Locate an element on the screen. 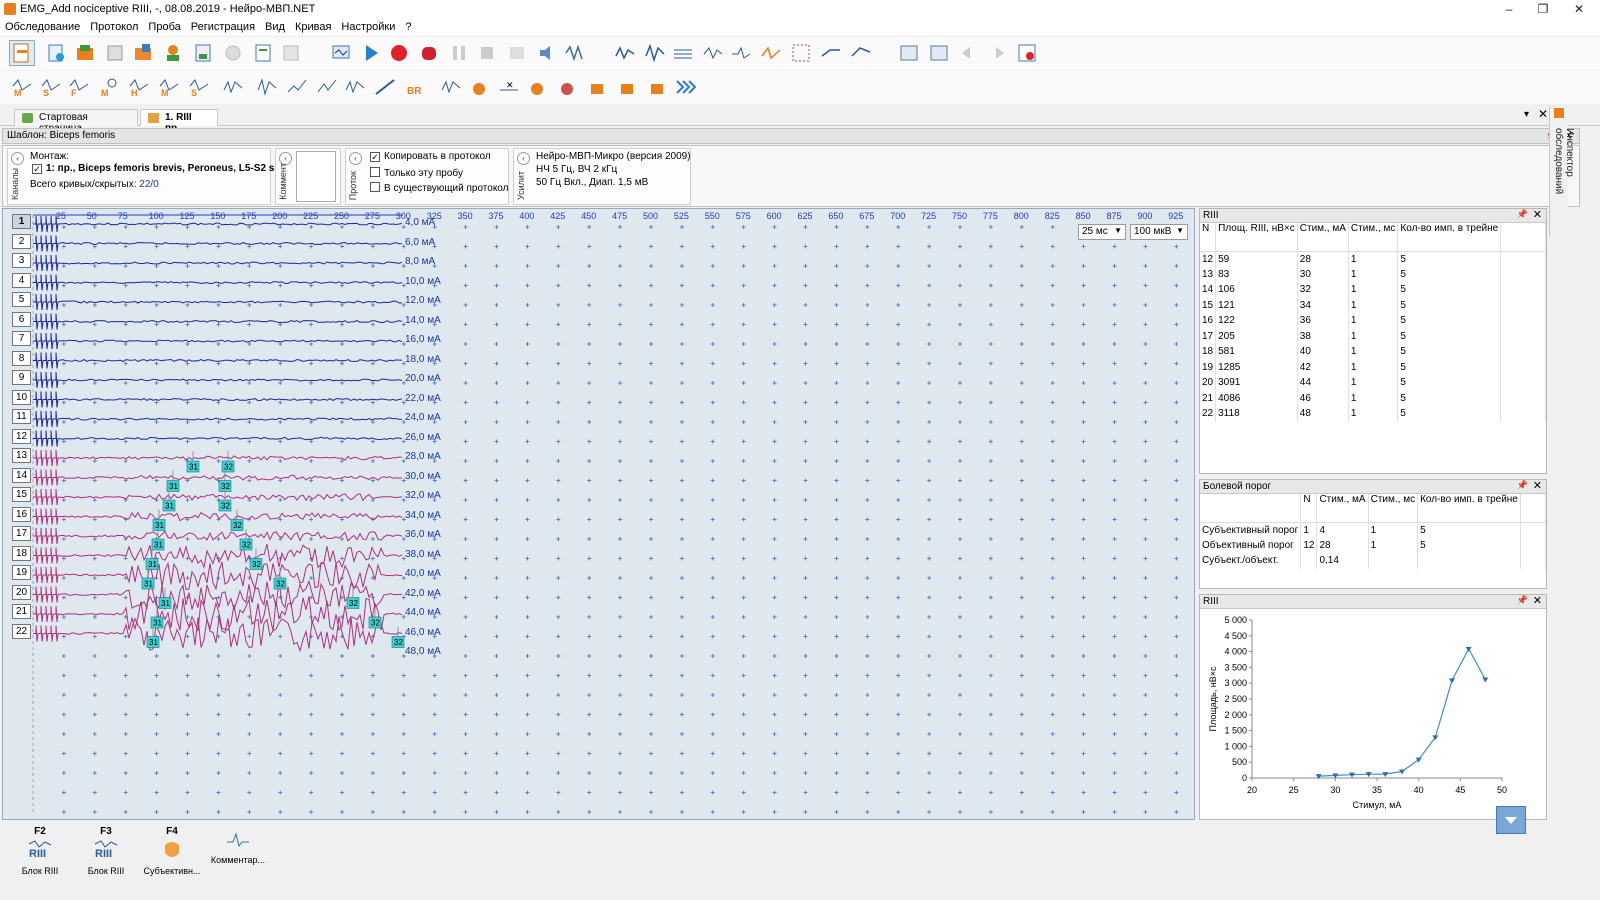 This screenshot has height=900, width=1600. curve-number-15: 15 is located at coordinates (21, 494).